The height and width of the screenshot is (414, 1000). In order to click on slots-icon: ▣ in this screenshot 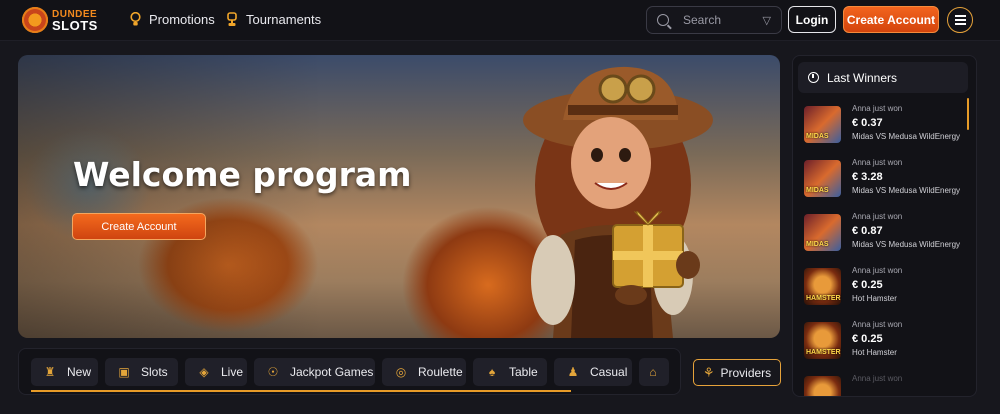, I will do `click(124, 372)`.